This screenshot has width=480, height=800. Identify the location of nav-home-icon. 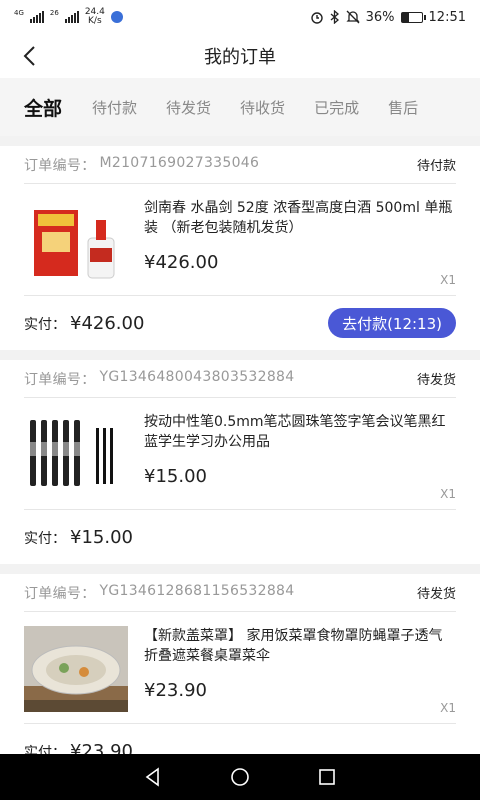
(240, 777).